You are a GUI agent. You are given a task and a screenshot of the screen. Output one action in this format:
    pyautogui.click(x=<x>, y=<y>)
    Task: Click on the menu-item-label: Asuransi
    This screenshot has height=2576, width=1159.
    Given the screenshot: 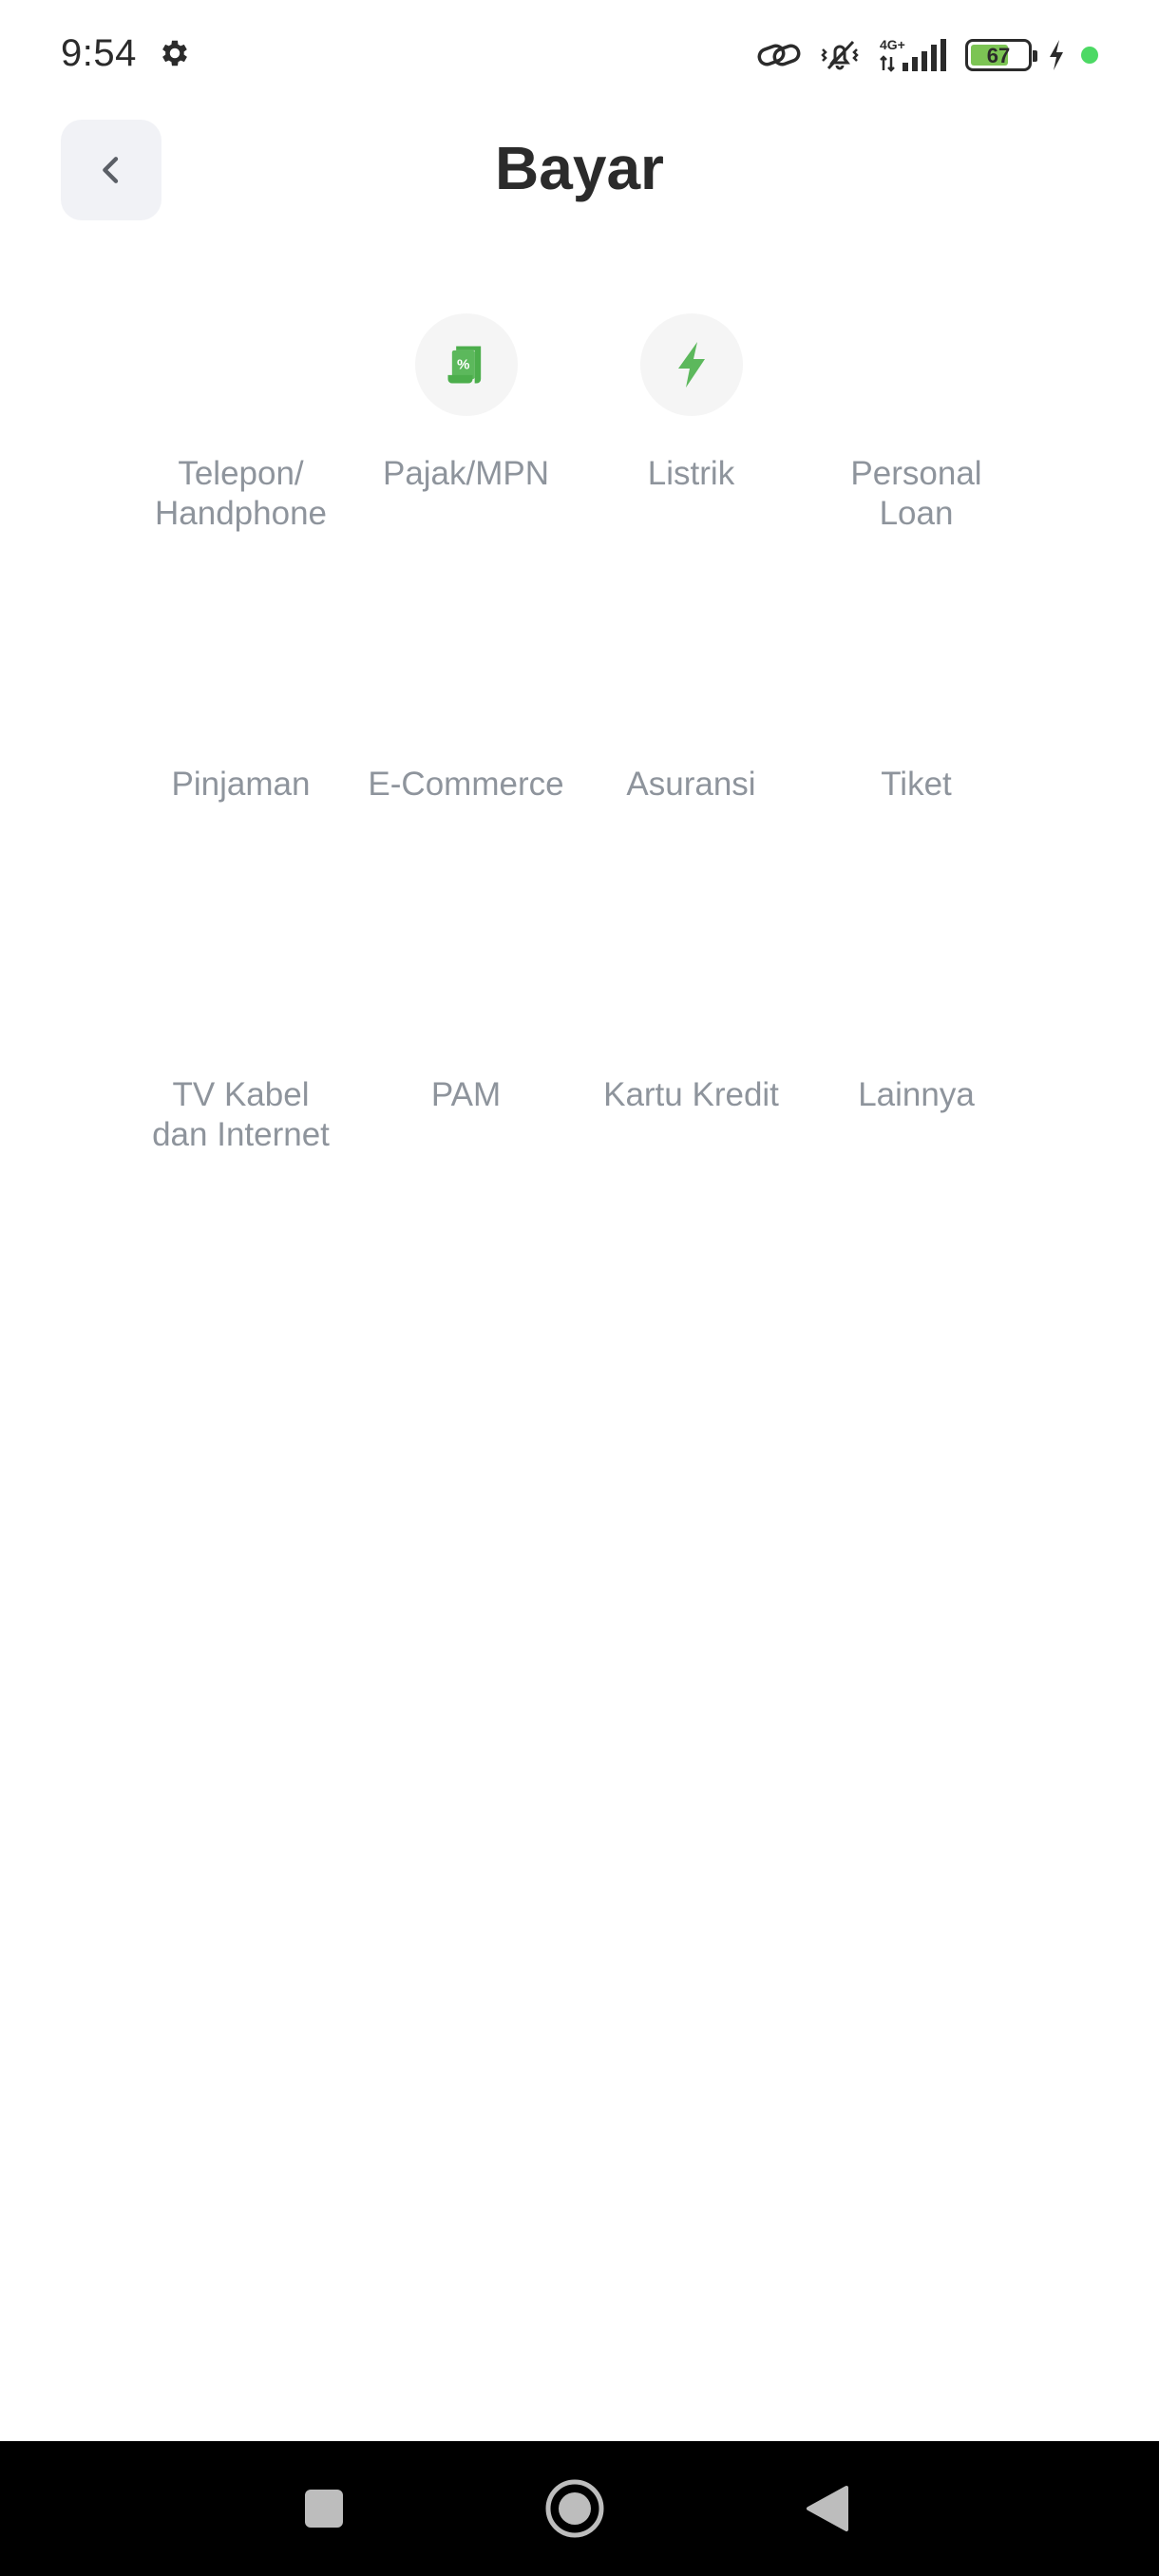 What is the action you would take?
    pyautogui.click(x=691, y=784)
    